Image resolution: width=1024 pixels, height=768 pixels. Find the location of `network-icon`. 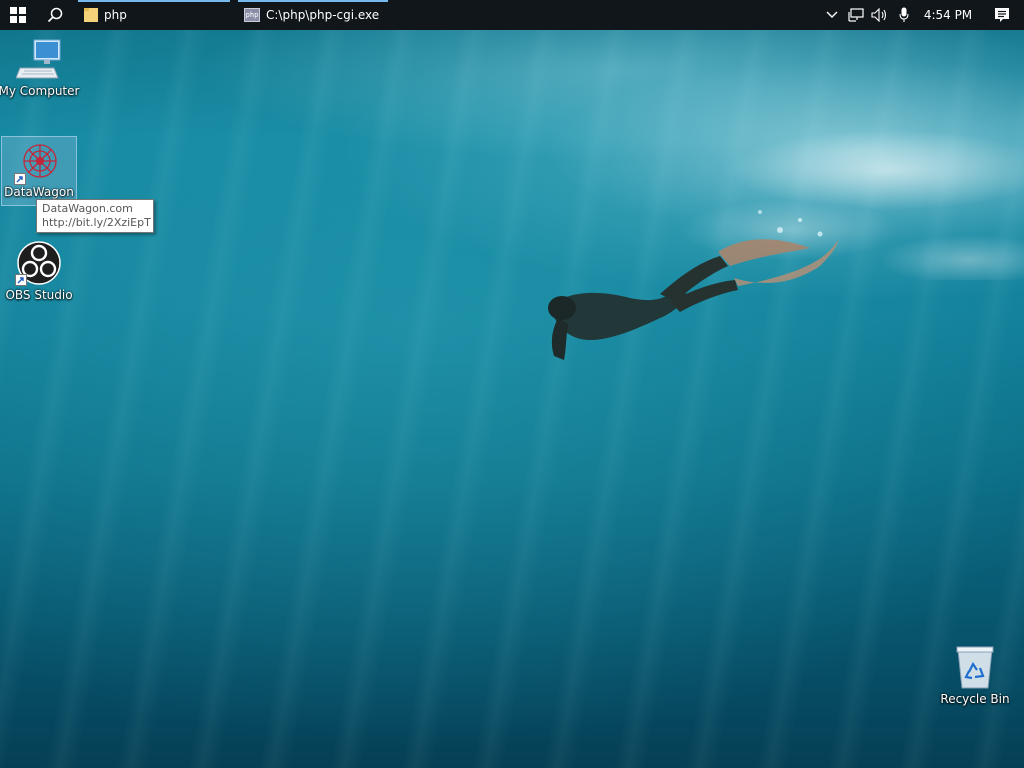

network-icon is located at coordinates (856, 15).